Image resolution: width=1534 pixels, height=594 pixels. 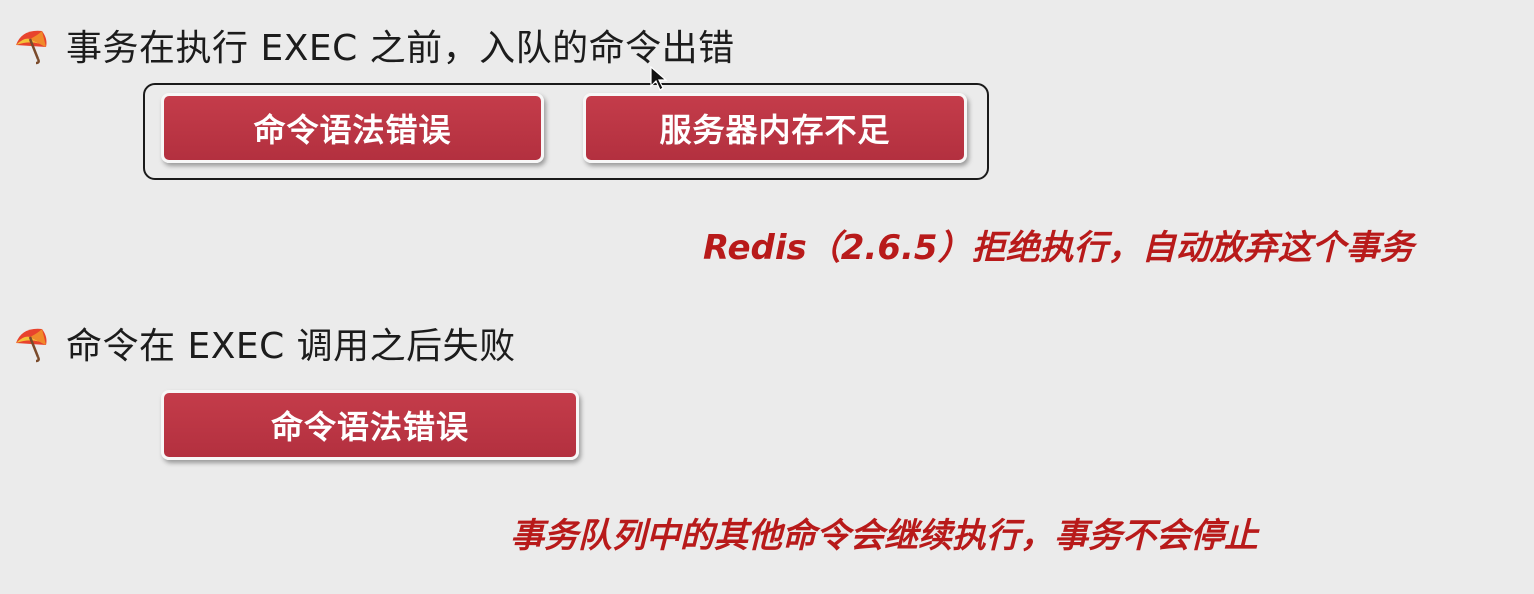 What do you see at coordinates (659, 78) in the screenshot?
I see `mouse-cursor-icon` at bounding box center [659, 78].